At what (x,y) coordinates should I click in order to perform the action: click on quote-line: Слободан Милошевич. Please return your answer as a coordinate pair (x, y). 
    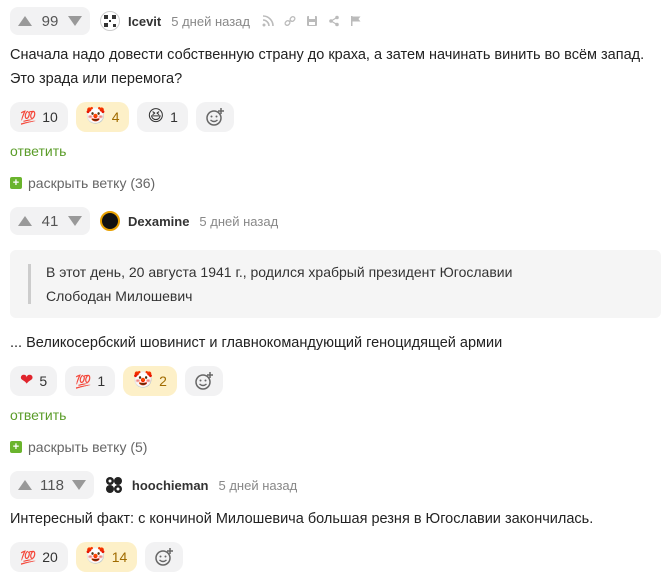
    Looking at the image, I should click on (119, 296).